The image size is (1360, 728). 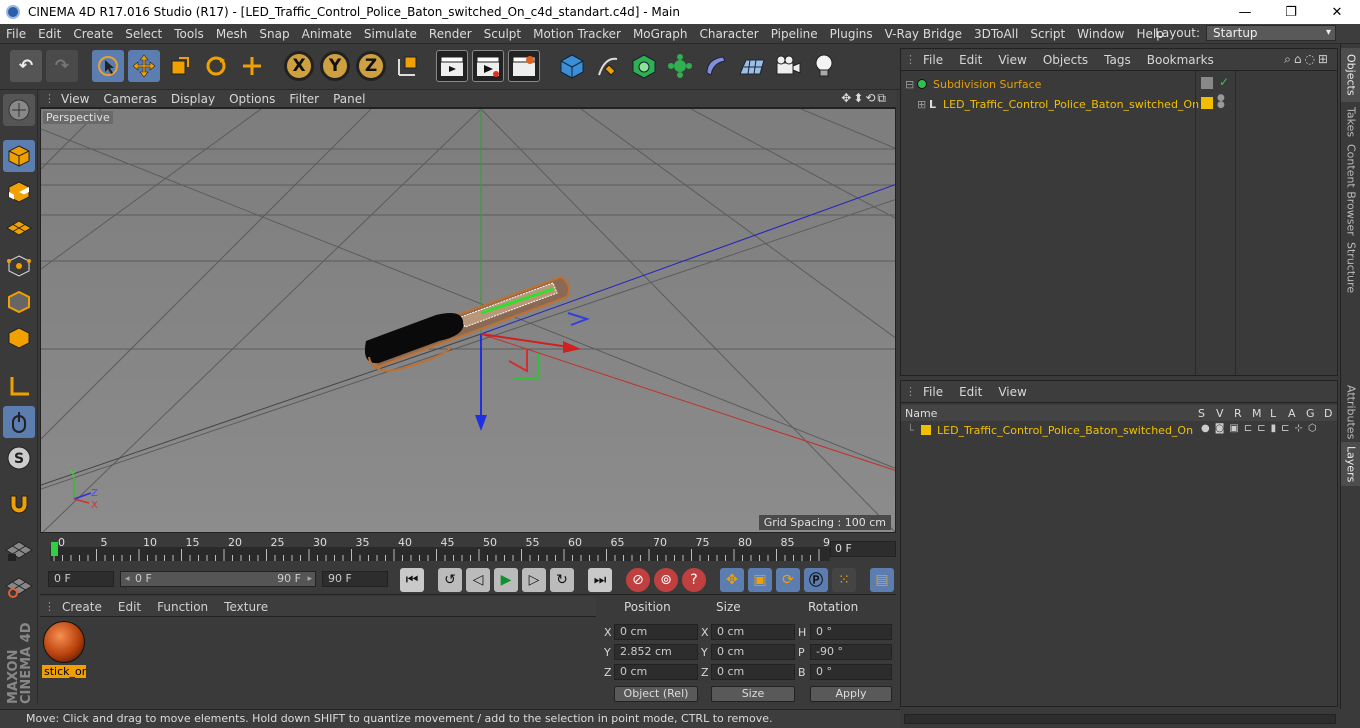 I want to click on next-key-button: ↻, so click(x=562, y=580).